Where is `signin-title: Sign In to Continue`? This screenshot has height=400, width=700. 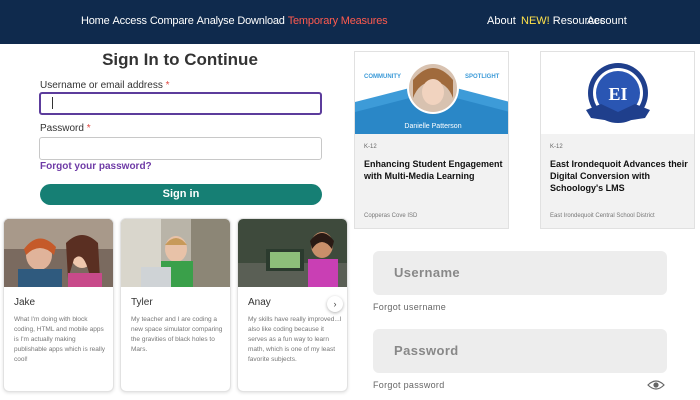
signin-title: Sign In to Continue is located at coordinates (180, 59).